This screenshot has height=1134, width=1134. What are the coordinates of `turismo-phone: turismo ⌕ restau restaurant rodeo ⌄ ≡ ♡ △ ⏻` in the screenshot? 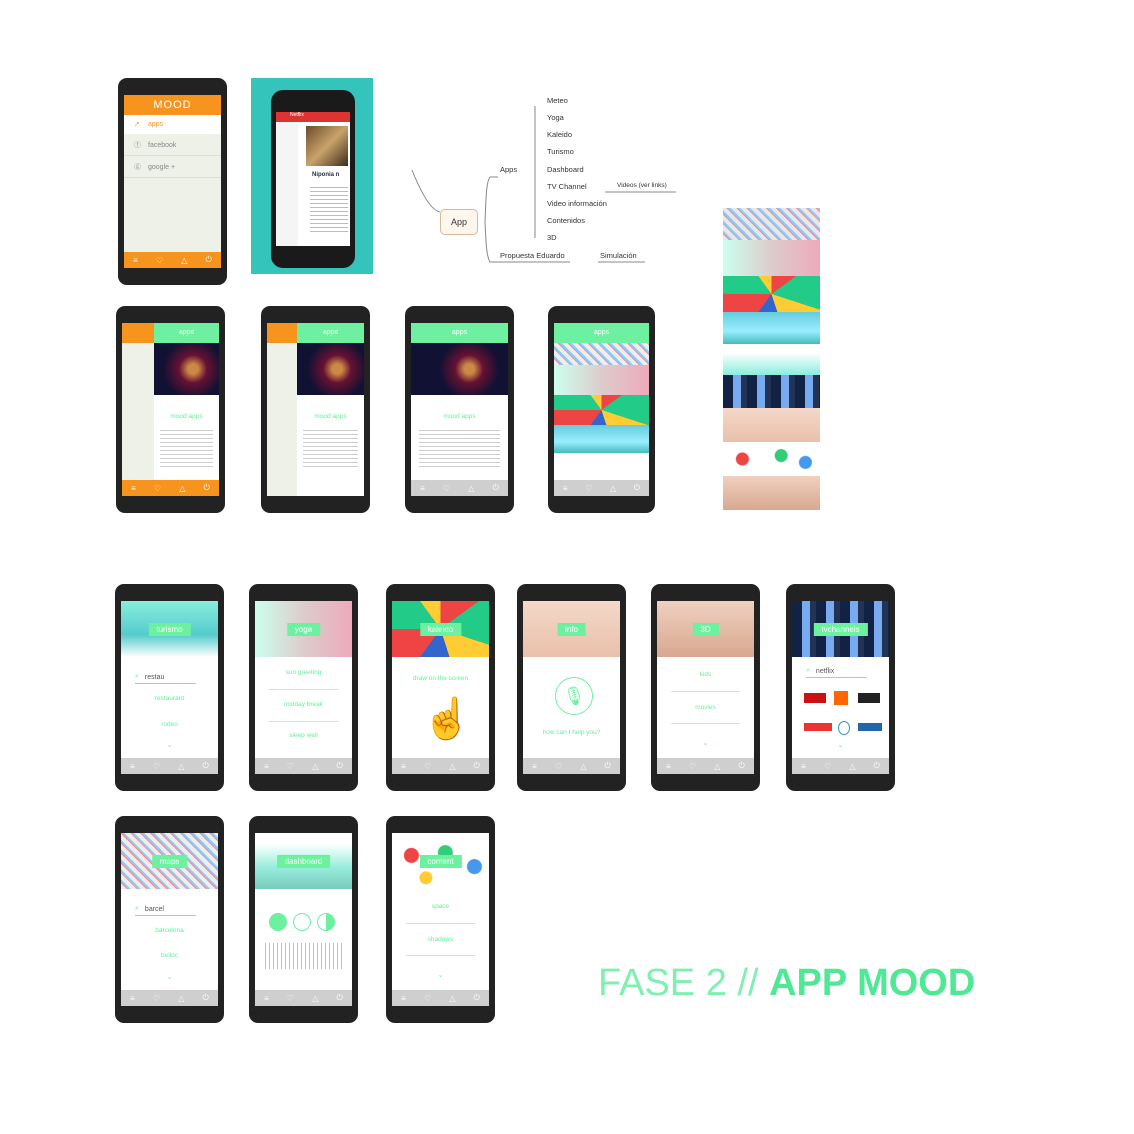 It's located at (169, 687).